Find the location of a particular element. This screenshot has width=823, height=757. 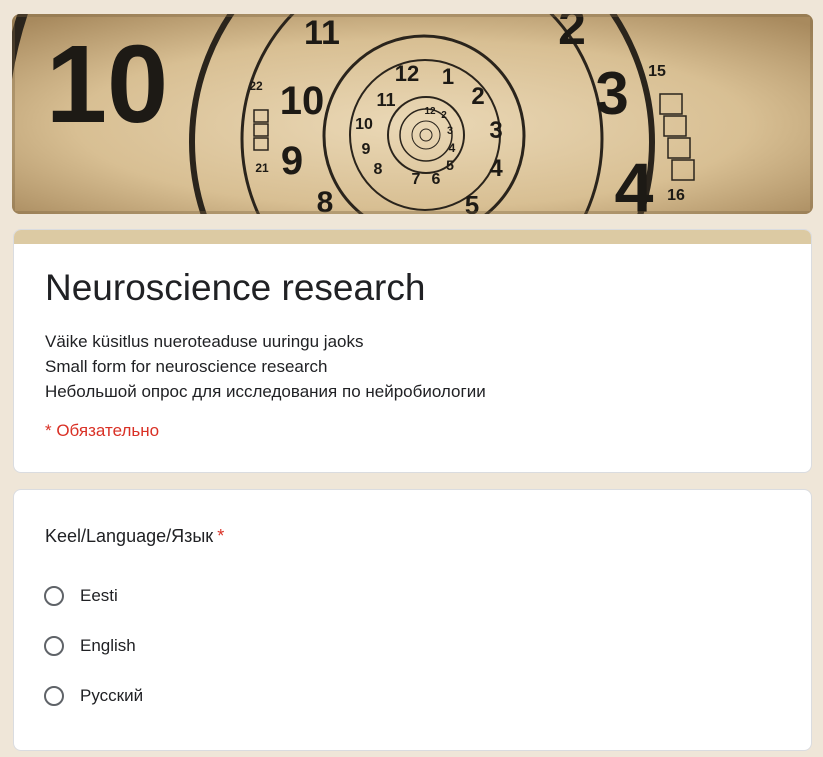

option-eesti: Eesti is located at coordinates (81, 596).